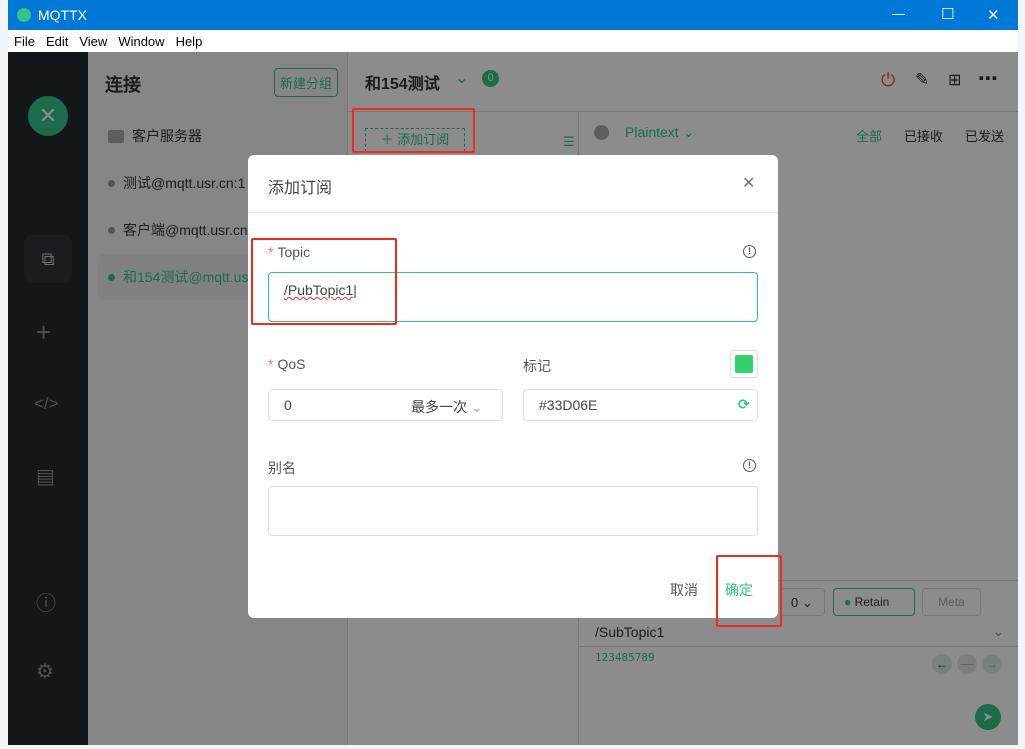 This screenshot has height=749, width=1025. I want to click on alias-label: 别名, so click(282, 468).